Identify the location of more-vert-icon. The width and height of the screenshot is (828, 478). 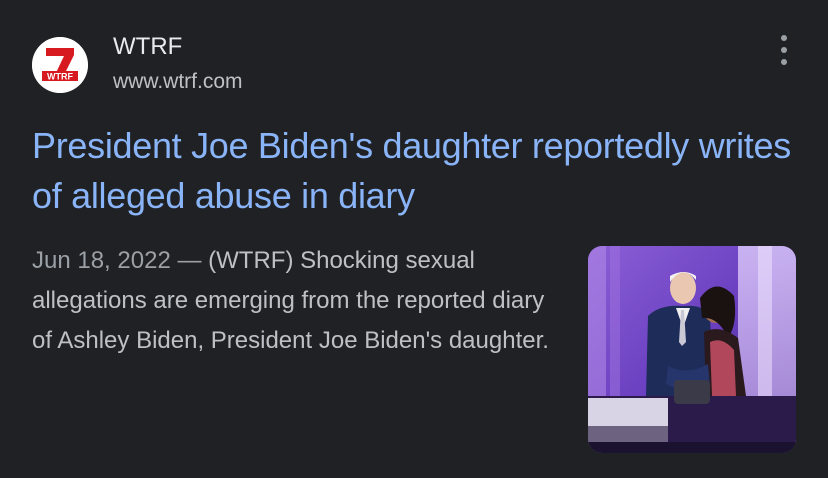
(784, 50).